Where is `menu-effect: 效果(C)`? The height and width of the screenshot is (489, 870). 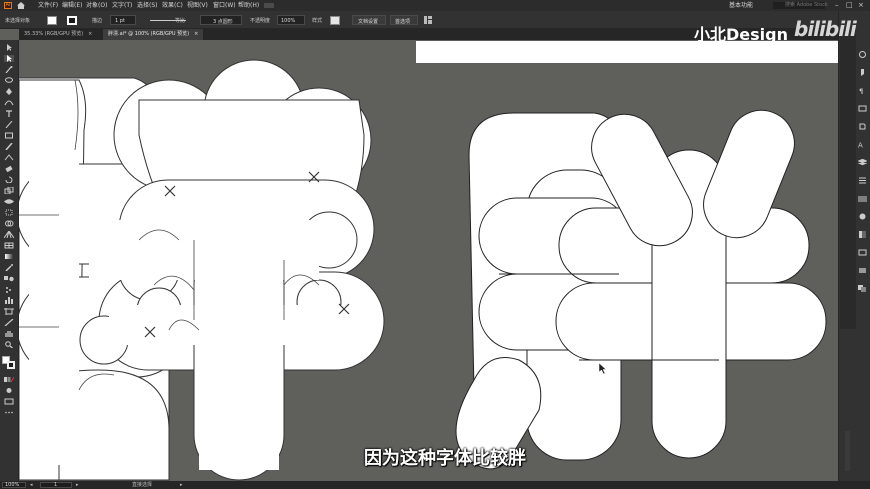
menu-effect: 效果(C) is located at coordinates (172, 5).